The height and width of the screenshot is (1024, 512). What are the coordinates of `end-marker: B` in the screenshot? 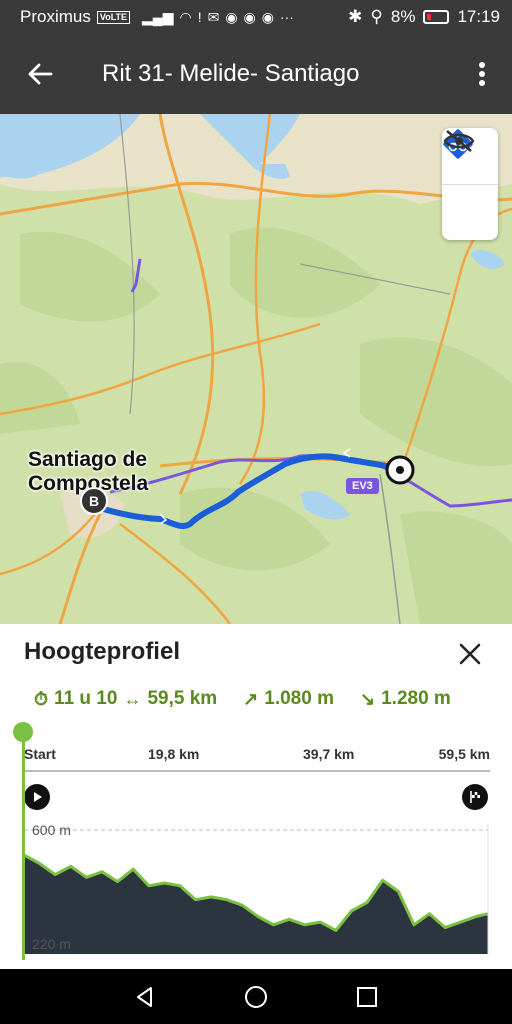 It's located at (94, 501).